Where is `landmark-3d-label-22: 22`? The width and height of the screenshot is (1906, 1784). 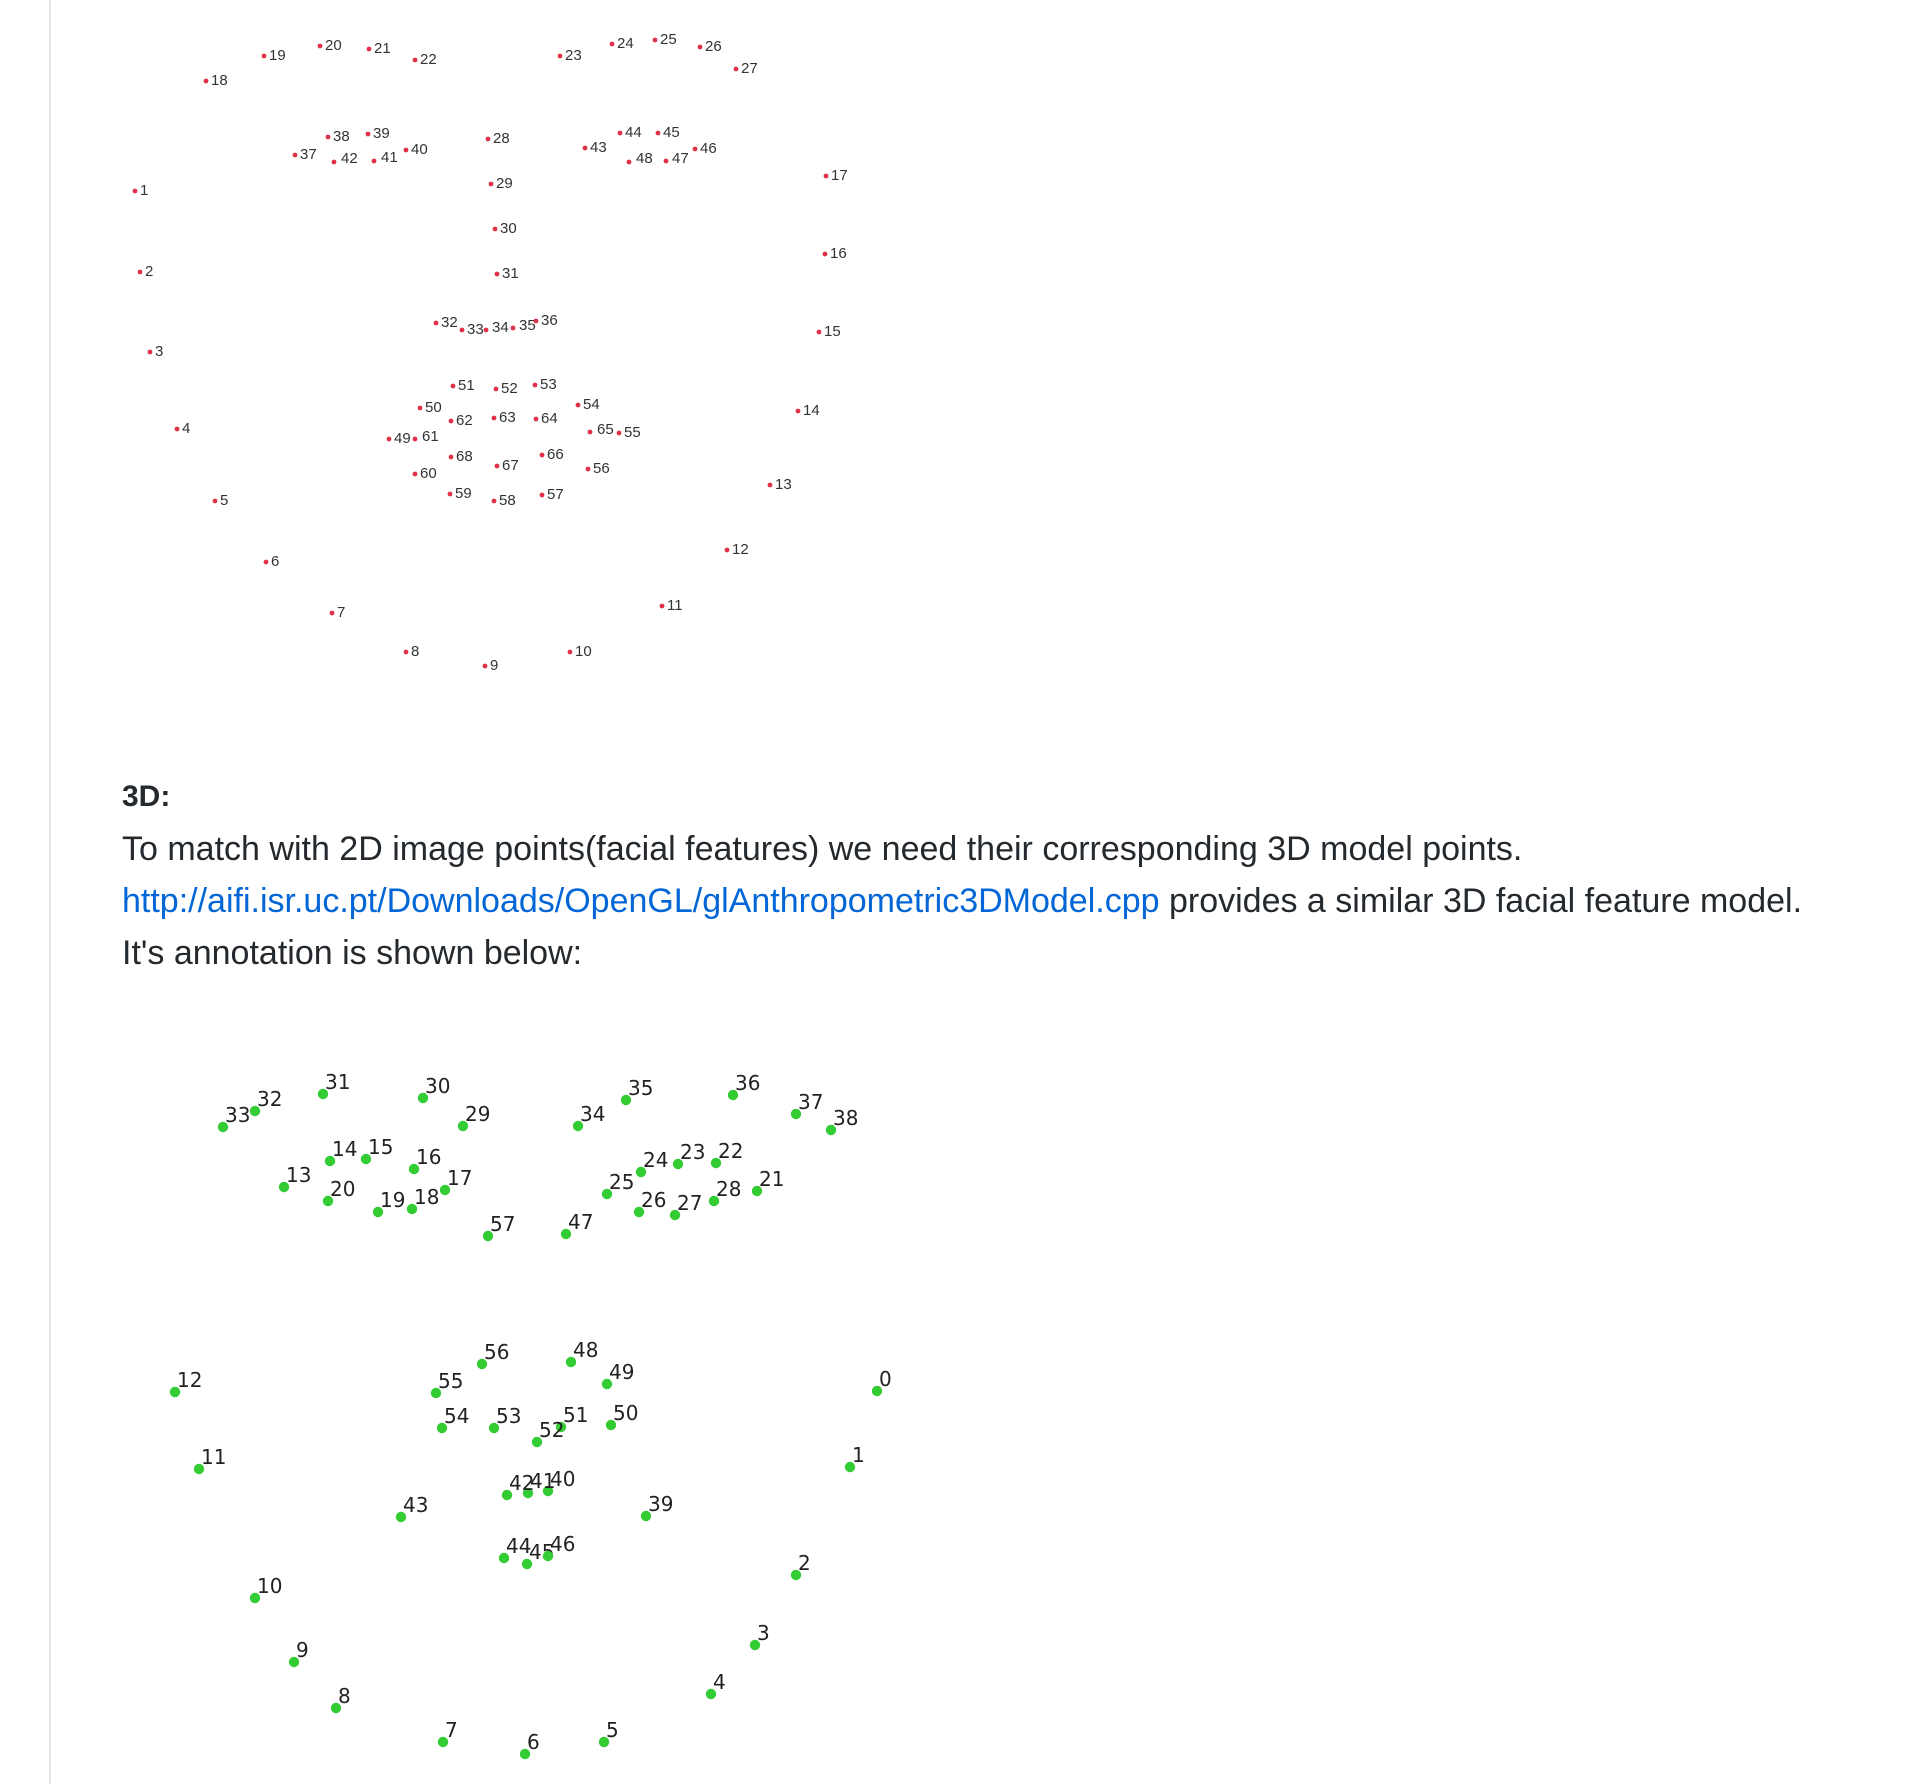
landmark-3d-label-22: 22 is located at coordinates (730, 1151).